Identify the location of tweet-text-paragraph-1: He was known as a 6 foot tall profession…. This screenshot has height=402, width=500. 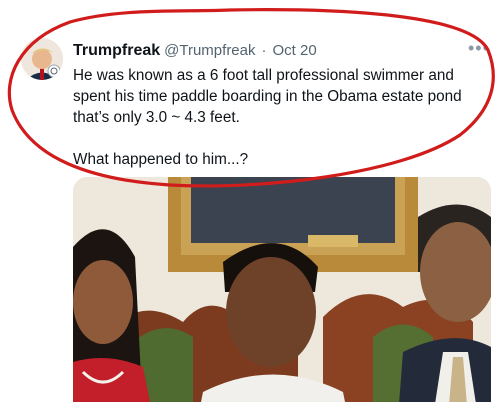
(267, 96).